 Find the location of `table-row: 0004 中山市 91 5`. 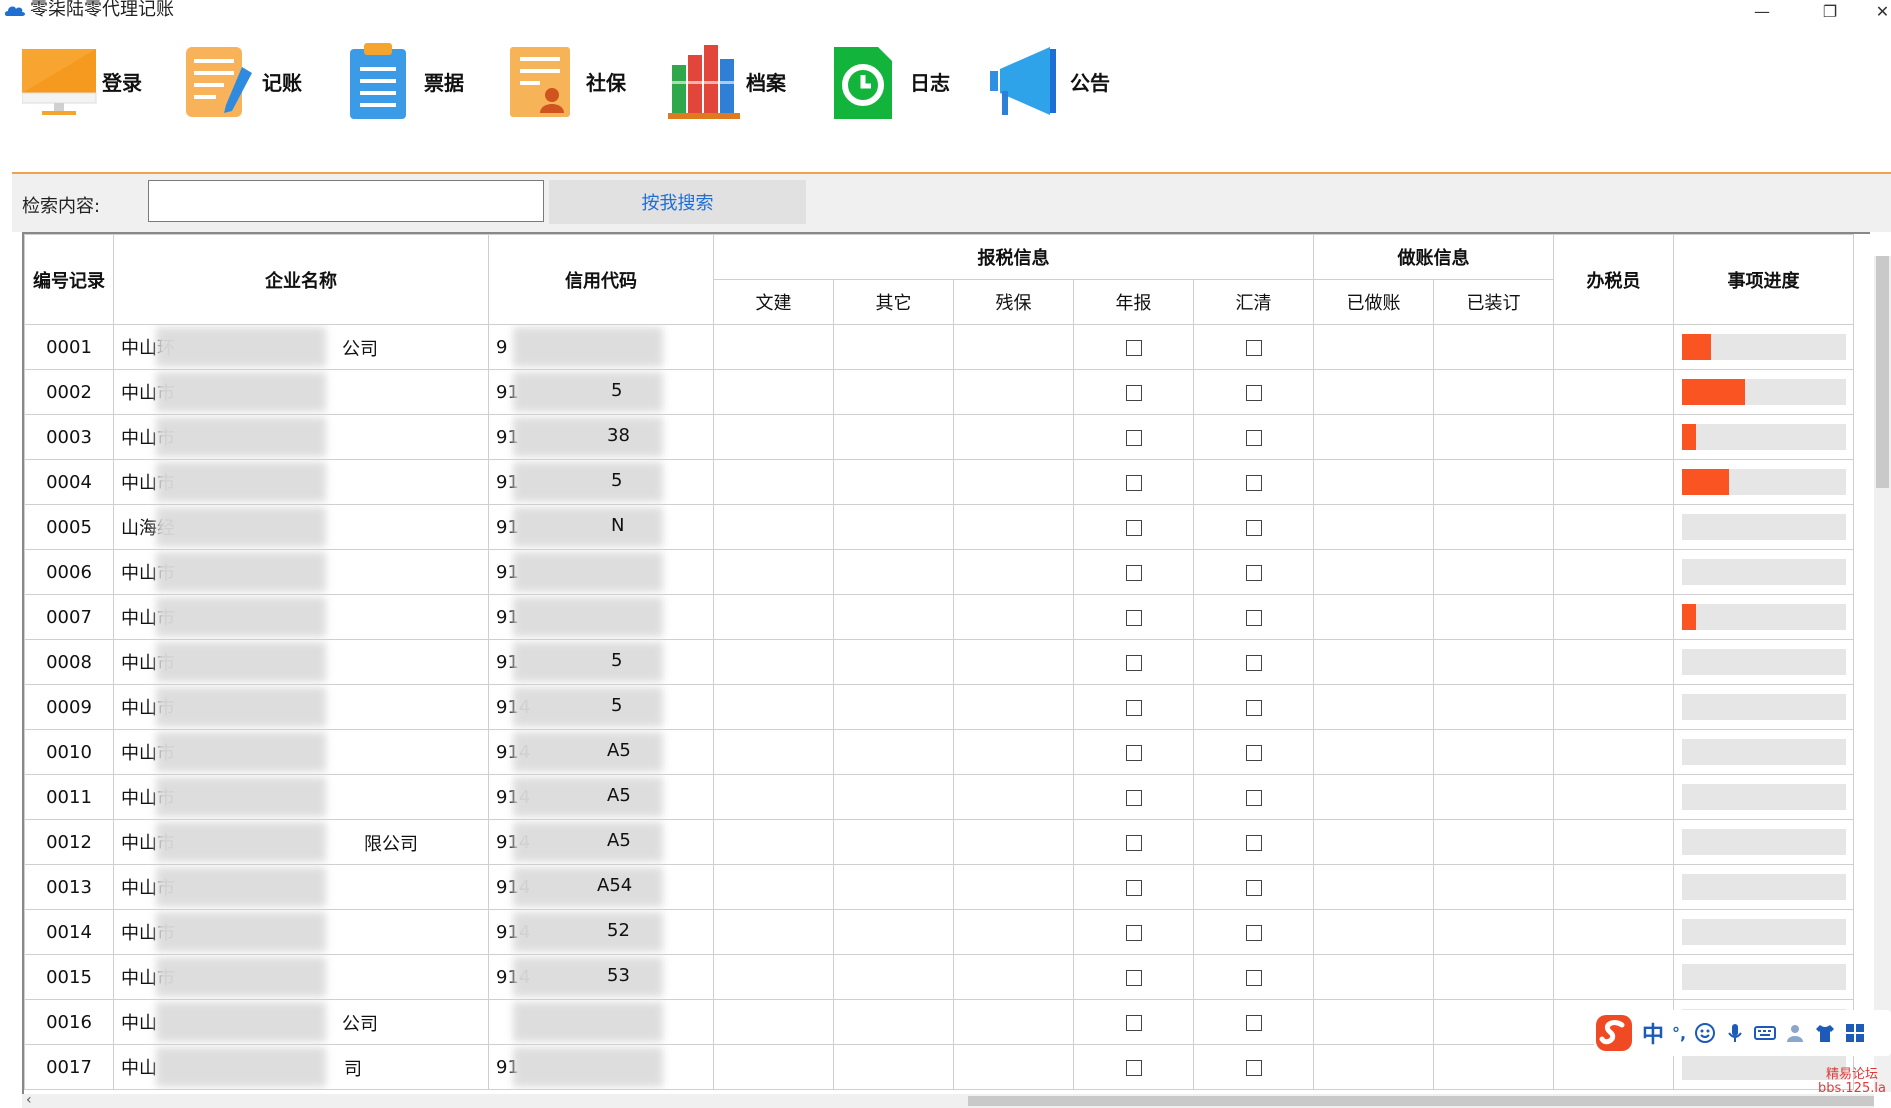

table-row: 0004 中山市 91 5 is located at coordinates (939, 482).